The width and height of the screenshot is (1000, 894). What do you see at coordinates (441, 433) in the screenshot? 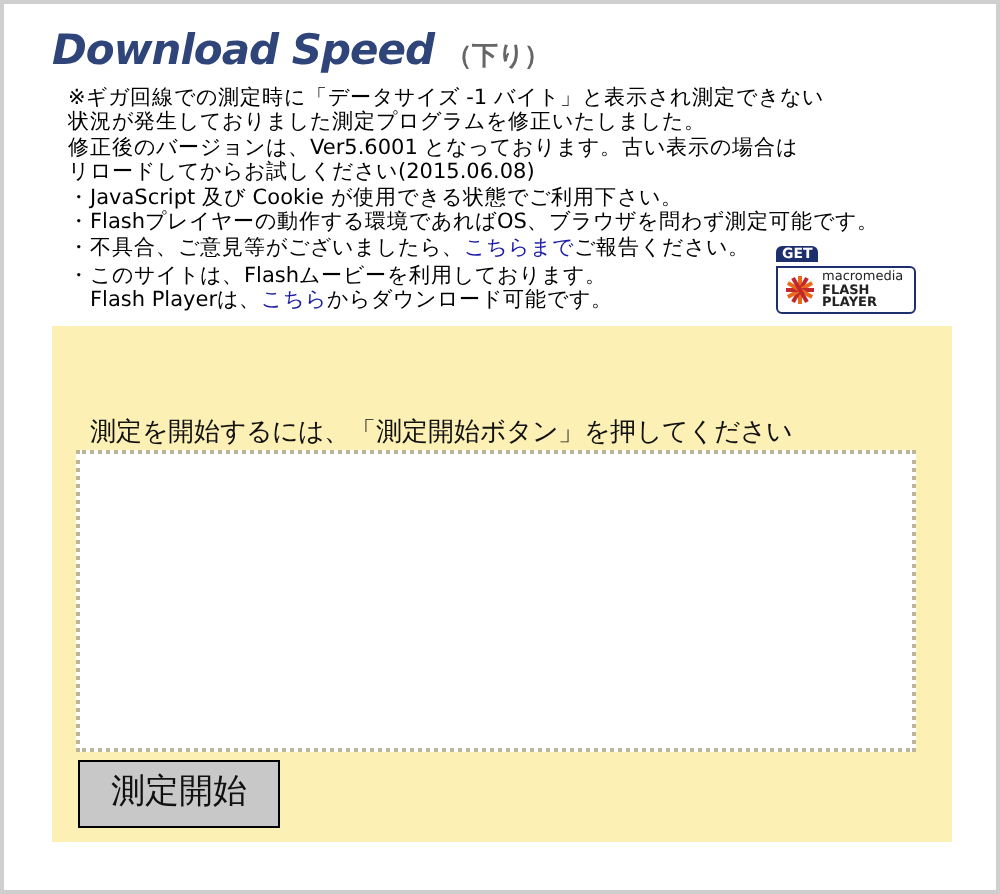
I see `instruction-text: 測定を開始するには、「測定開始ボタン」を押してください` at bounding box center [441, 433].